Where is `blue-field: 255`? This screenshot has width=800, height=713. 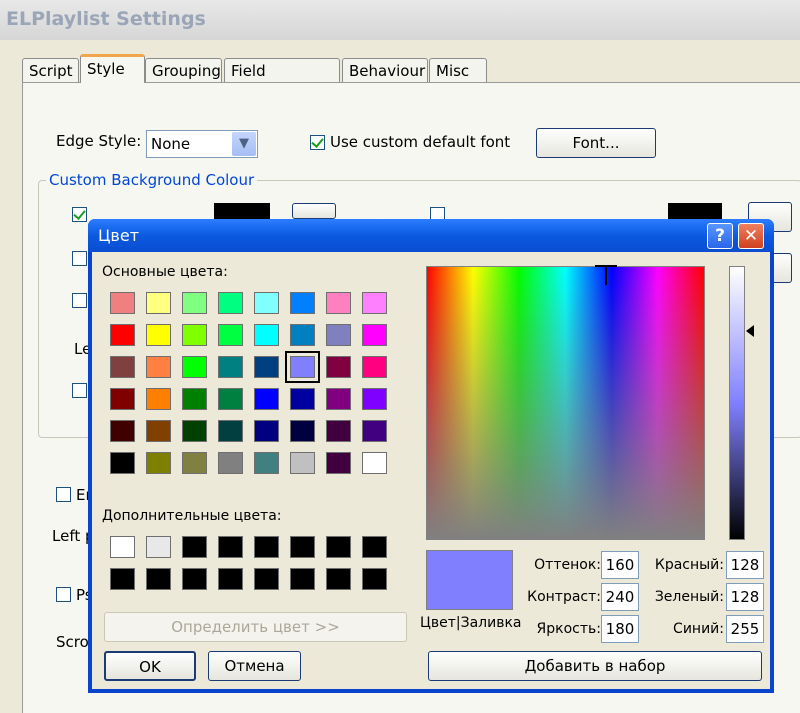 blue-field: 255 is located at coordinates (745, 629).